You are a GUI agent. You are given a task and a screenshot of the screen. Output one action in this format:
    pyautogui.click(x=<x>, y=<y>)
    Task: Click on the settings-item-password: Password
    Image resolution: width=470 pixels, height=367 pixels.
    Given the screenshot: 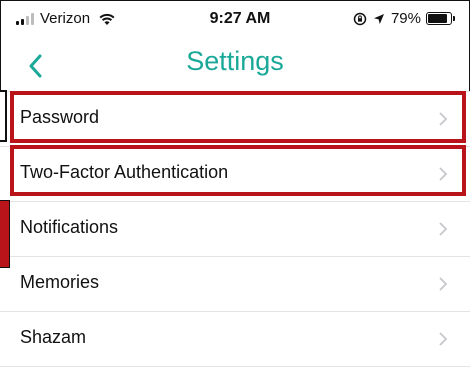 What is the action you would take?
    pyautogui.click(x=235, y=119)
    